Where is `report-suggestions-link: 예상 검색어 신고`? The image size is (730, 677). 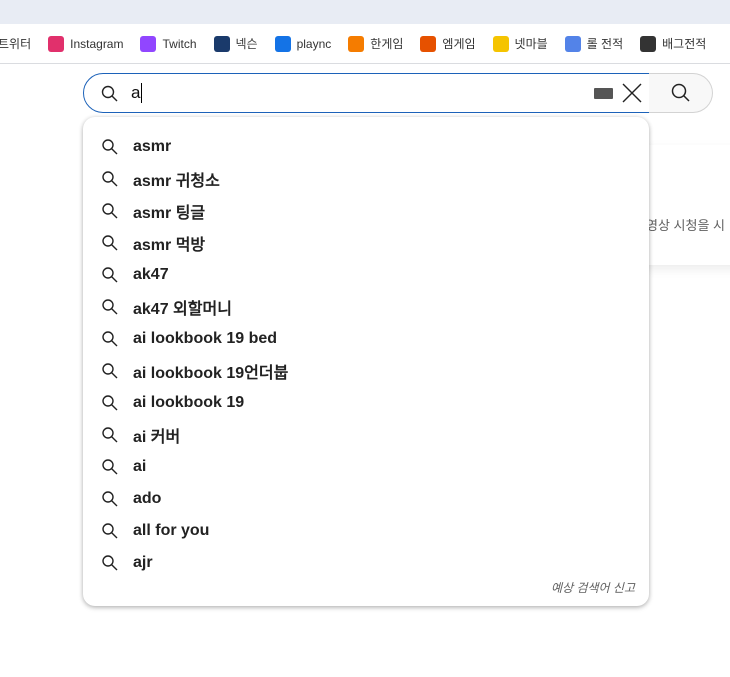 report-suggestions-link: 예상 검색어 신고 is located at coordinates (593, 587).